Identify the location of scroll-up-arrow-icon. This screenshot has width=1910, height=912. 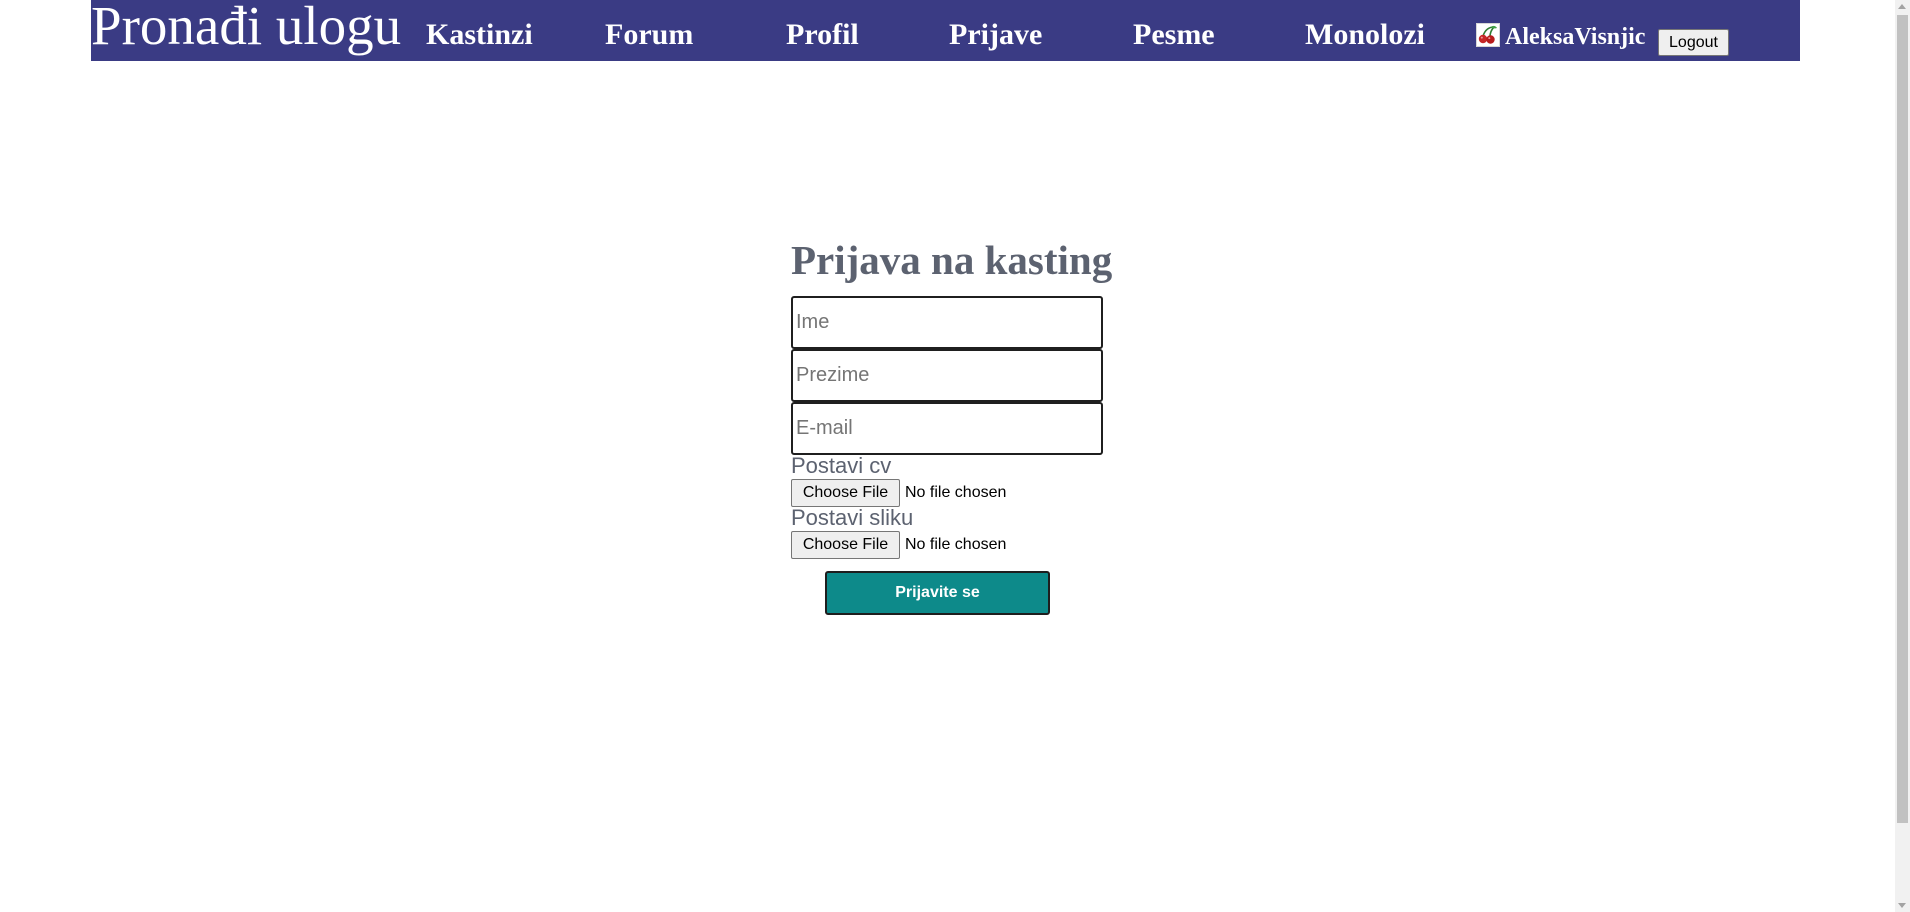
(1902, 6).